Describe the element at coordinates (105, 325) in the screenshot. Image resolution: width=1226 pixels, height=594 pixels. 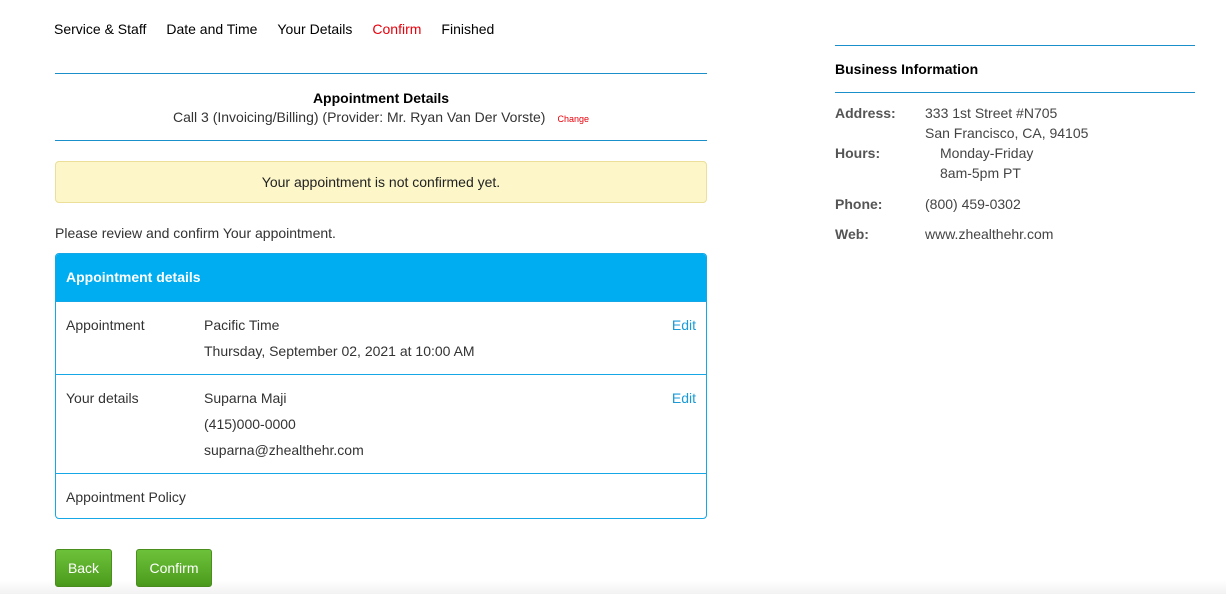
I see `appointment-label: Appointment` at that location.